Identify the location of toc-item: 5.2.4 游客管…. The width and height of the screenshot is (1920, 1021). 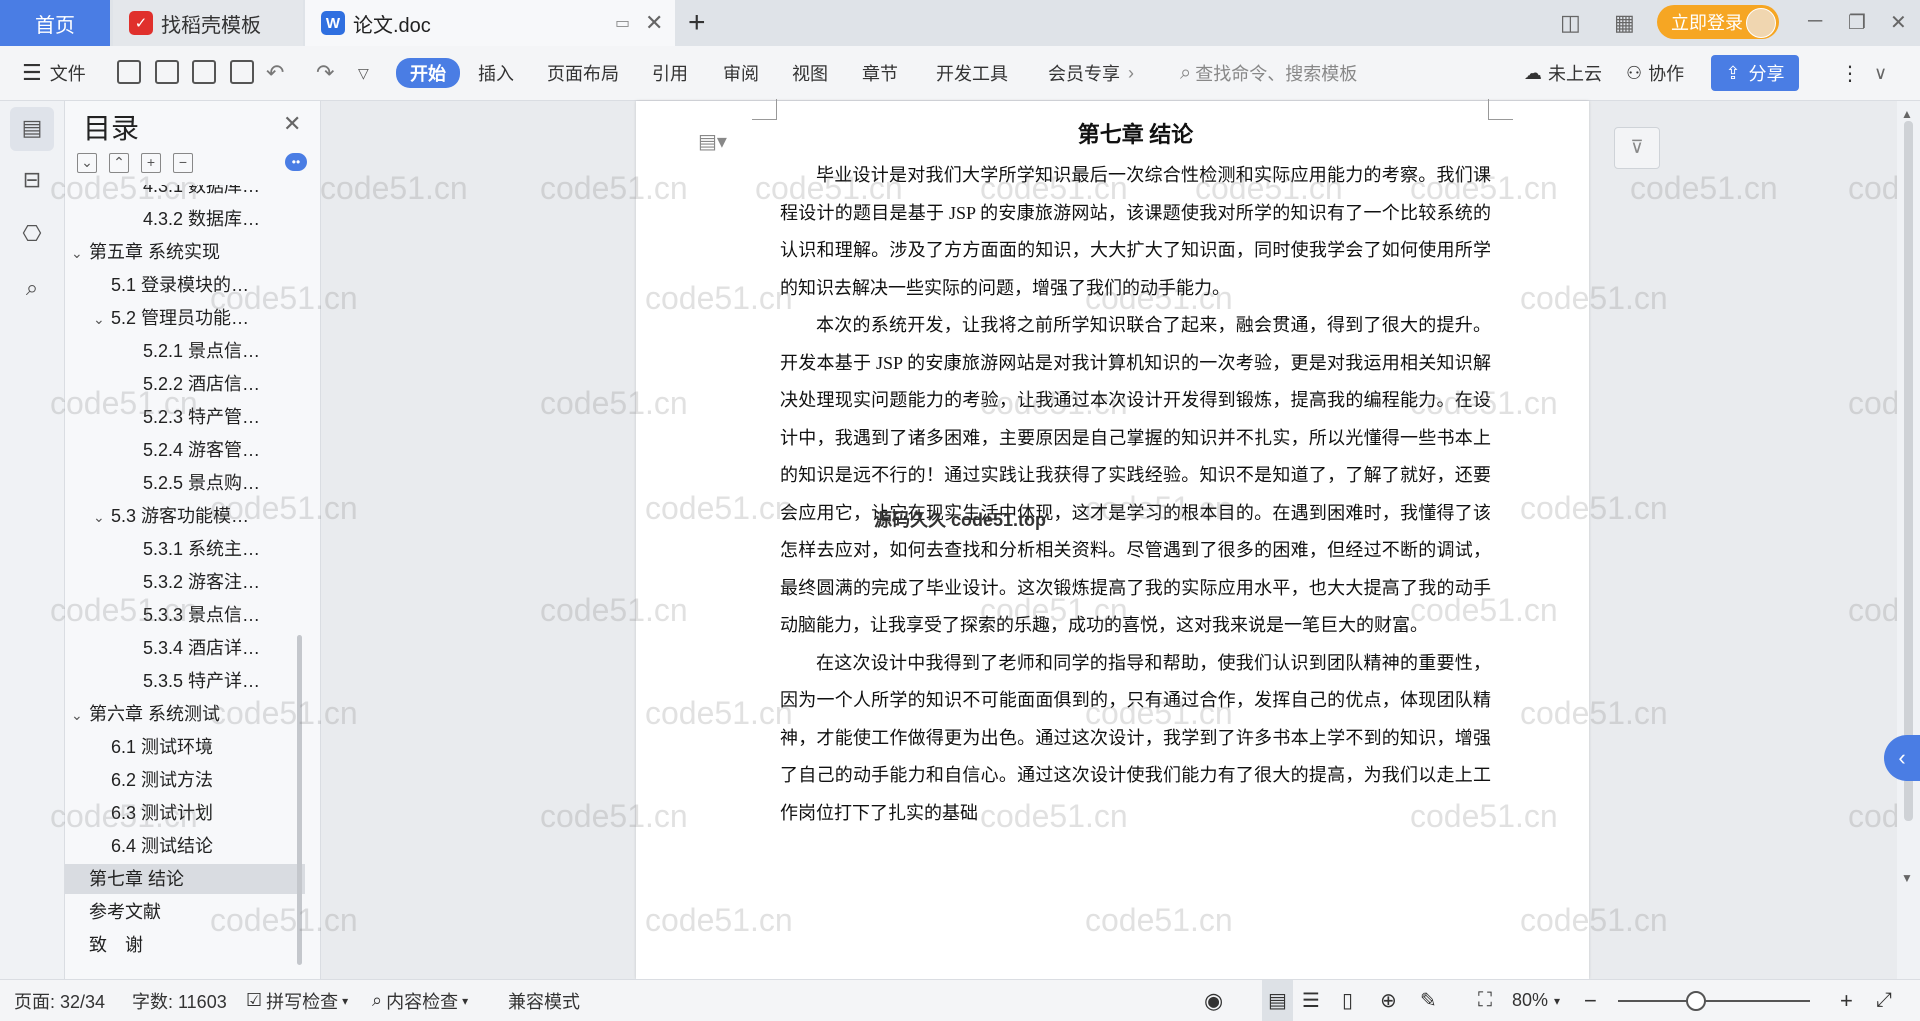
(185, 450).